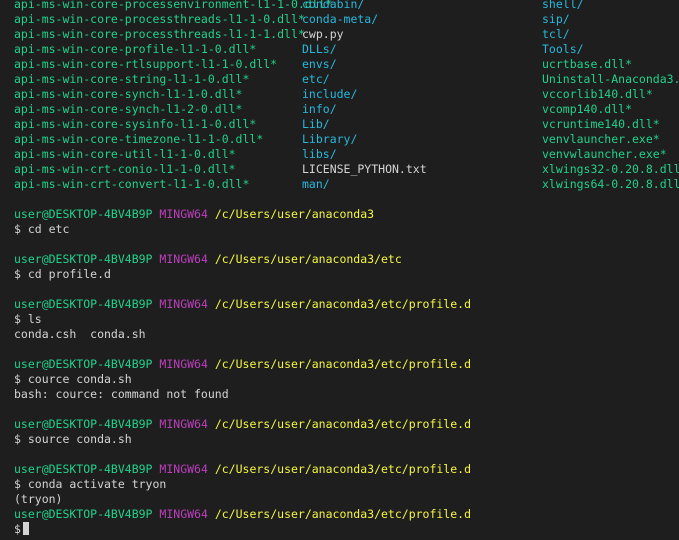  I want to click on prompt-symbol: $, so click(17, 529).